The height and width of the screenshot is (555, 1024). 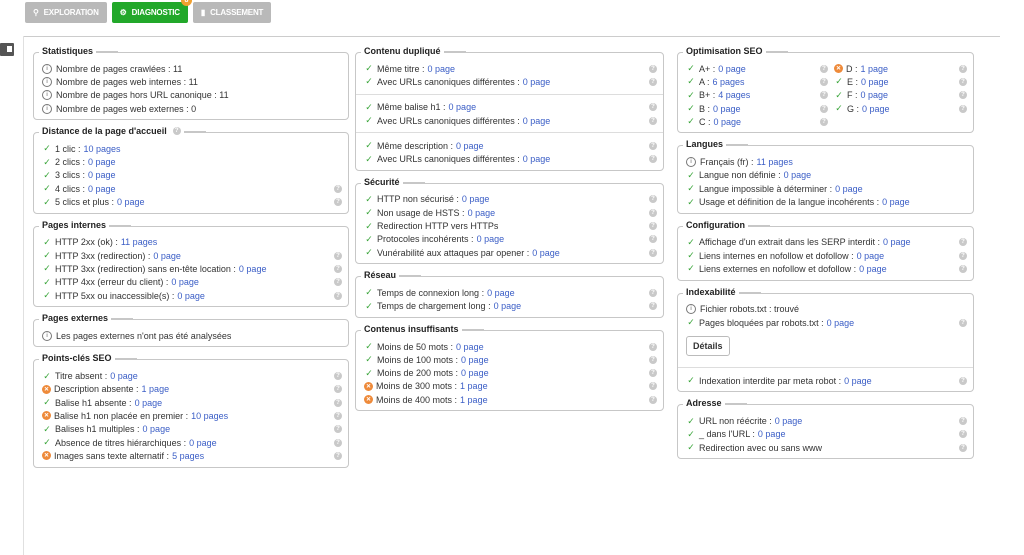 What do you see at coordinates (188, 456) in the screenshot?
I see `pages-link: 5 pages` at bounding box center [188, 456].